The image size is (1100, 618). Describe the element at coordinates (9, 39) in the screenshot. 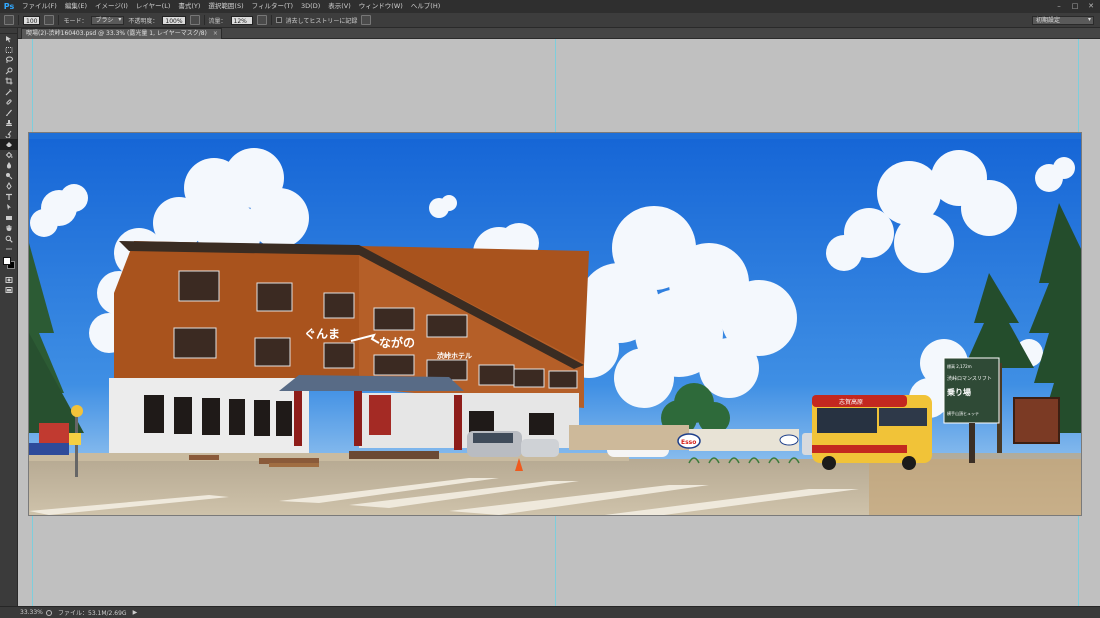

I see `move-tool-icon` at that location.